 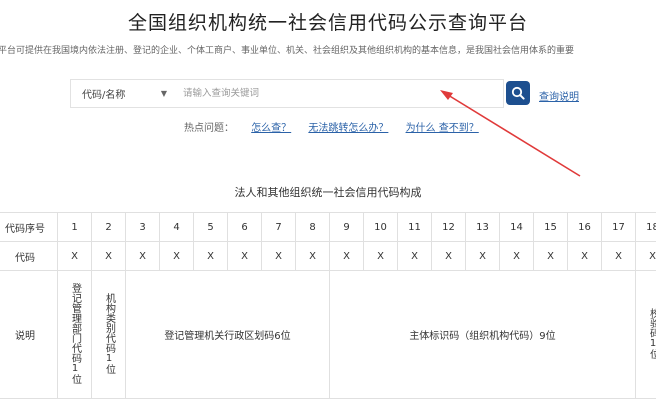 I want to click on hot-questions: 热点问题： 怎么查？ 无法跳转怎么办？ 为什么 查不到？, so click(x=331, y=126).